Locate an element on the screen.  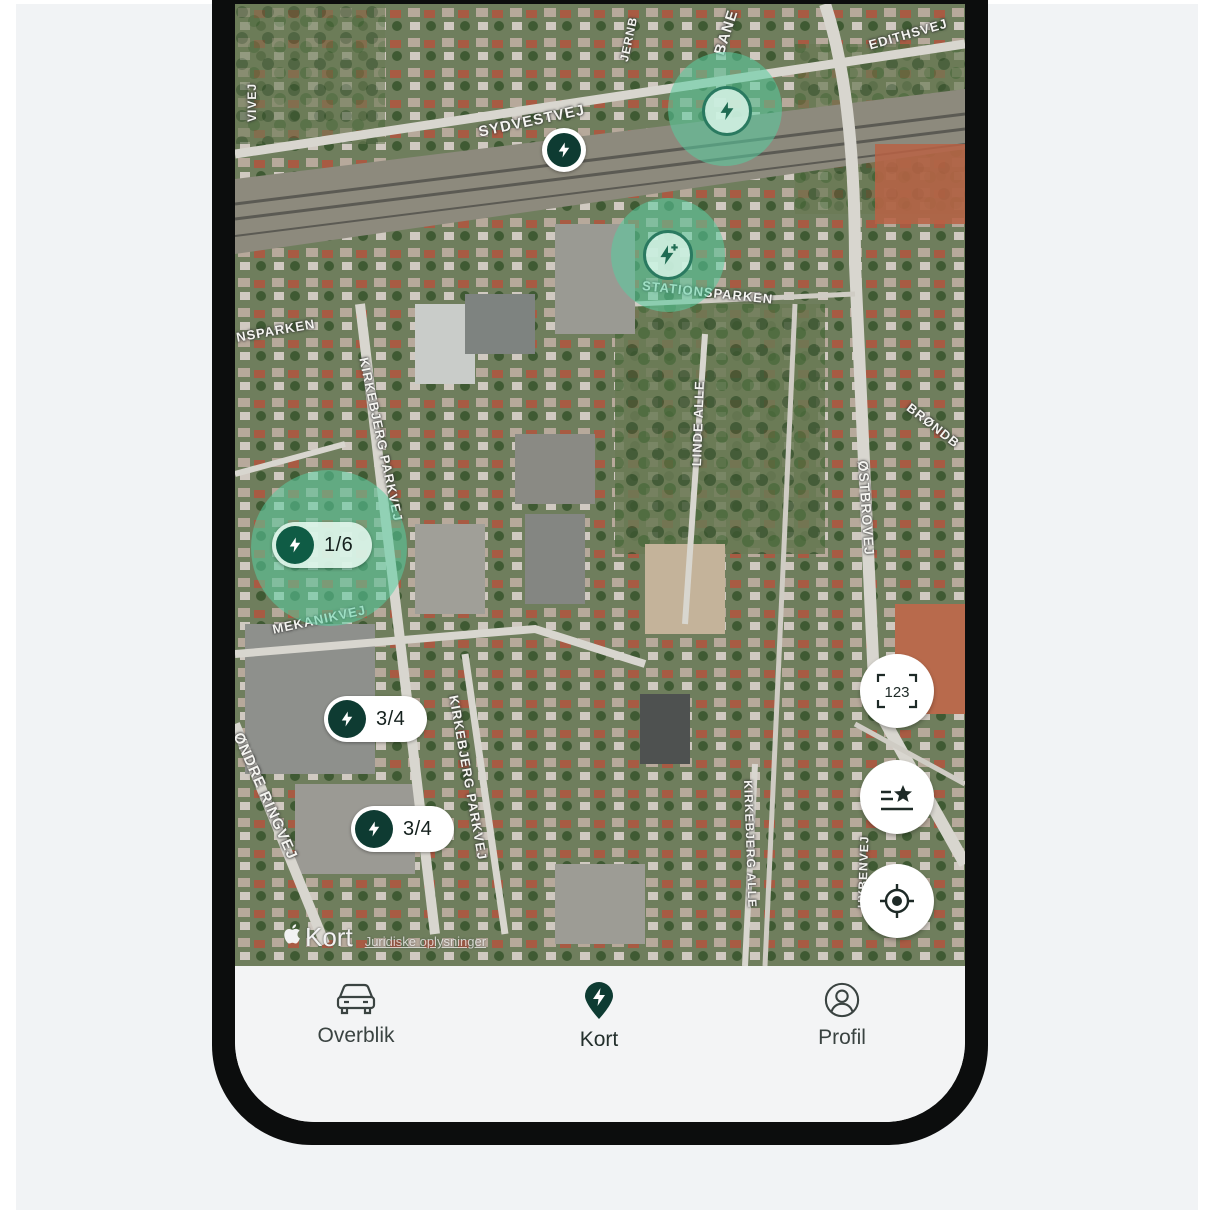
map-brand: Kort is located at coordinates (329, 937).